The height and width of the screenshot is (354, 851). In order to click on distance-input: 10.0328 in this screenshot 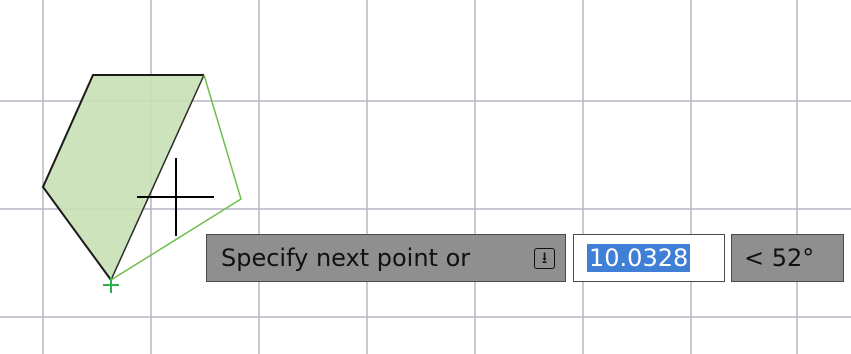, I will do `click(649, 258)`.